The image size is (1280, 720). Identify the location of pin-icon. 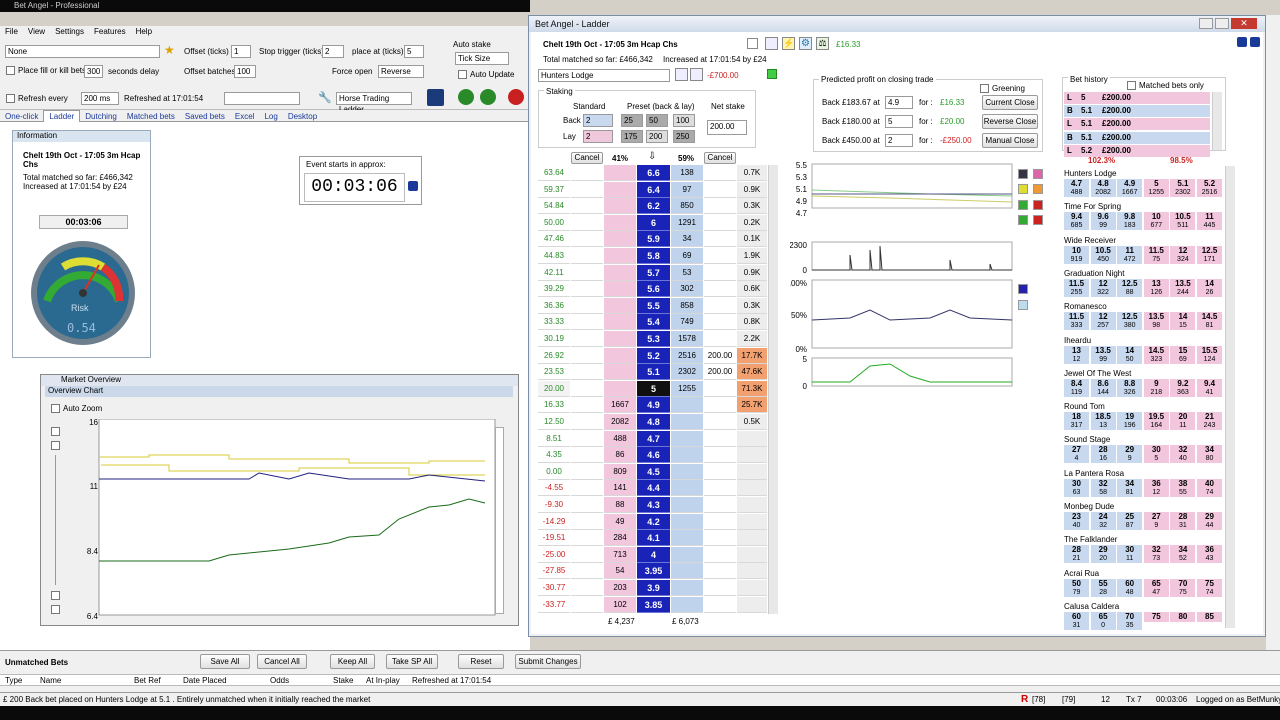
(1255, 42).